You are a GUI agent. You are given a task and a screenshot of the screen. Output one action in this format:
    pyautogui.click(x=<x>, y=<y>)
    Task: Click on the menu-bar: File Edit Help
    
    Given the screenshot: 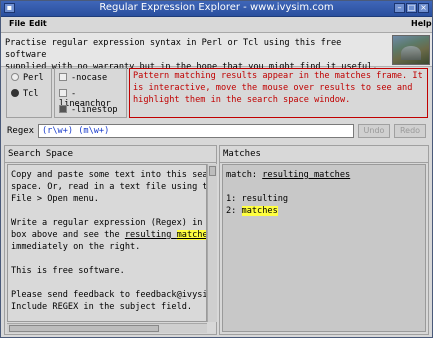 What is the action you would take?
    pyautogui.click(x=216, y=25)
    